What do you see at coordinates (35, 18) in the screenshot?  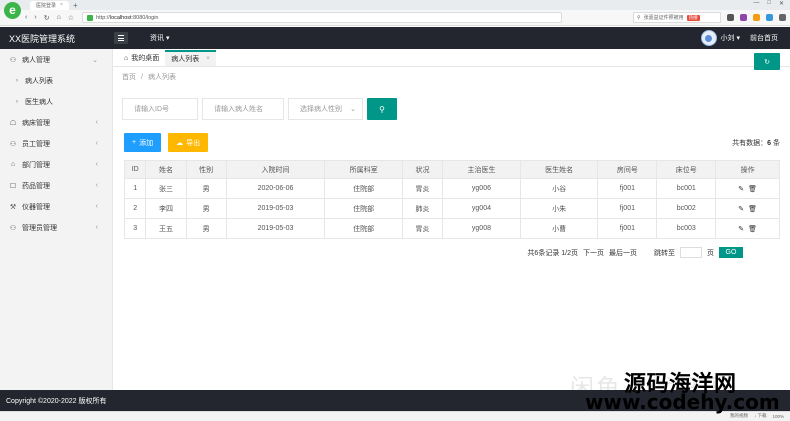 I see `forward-icon: ›` at bounding box center [35, 18].